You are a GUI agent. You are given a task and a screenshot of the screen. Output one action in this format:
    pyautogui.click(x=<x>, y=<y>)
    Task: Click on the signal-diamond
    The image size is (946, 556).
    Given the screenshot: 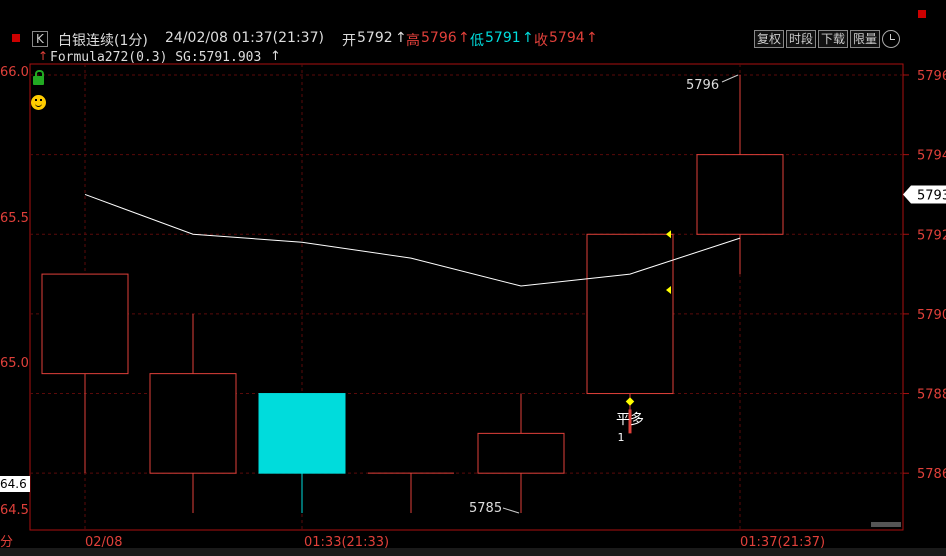 What is the action you would take?
    pyautogui.click(x=630, y=401)
    